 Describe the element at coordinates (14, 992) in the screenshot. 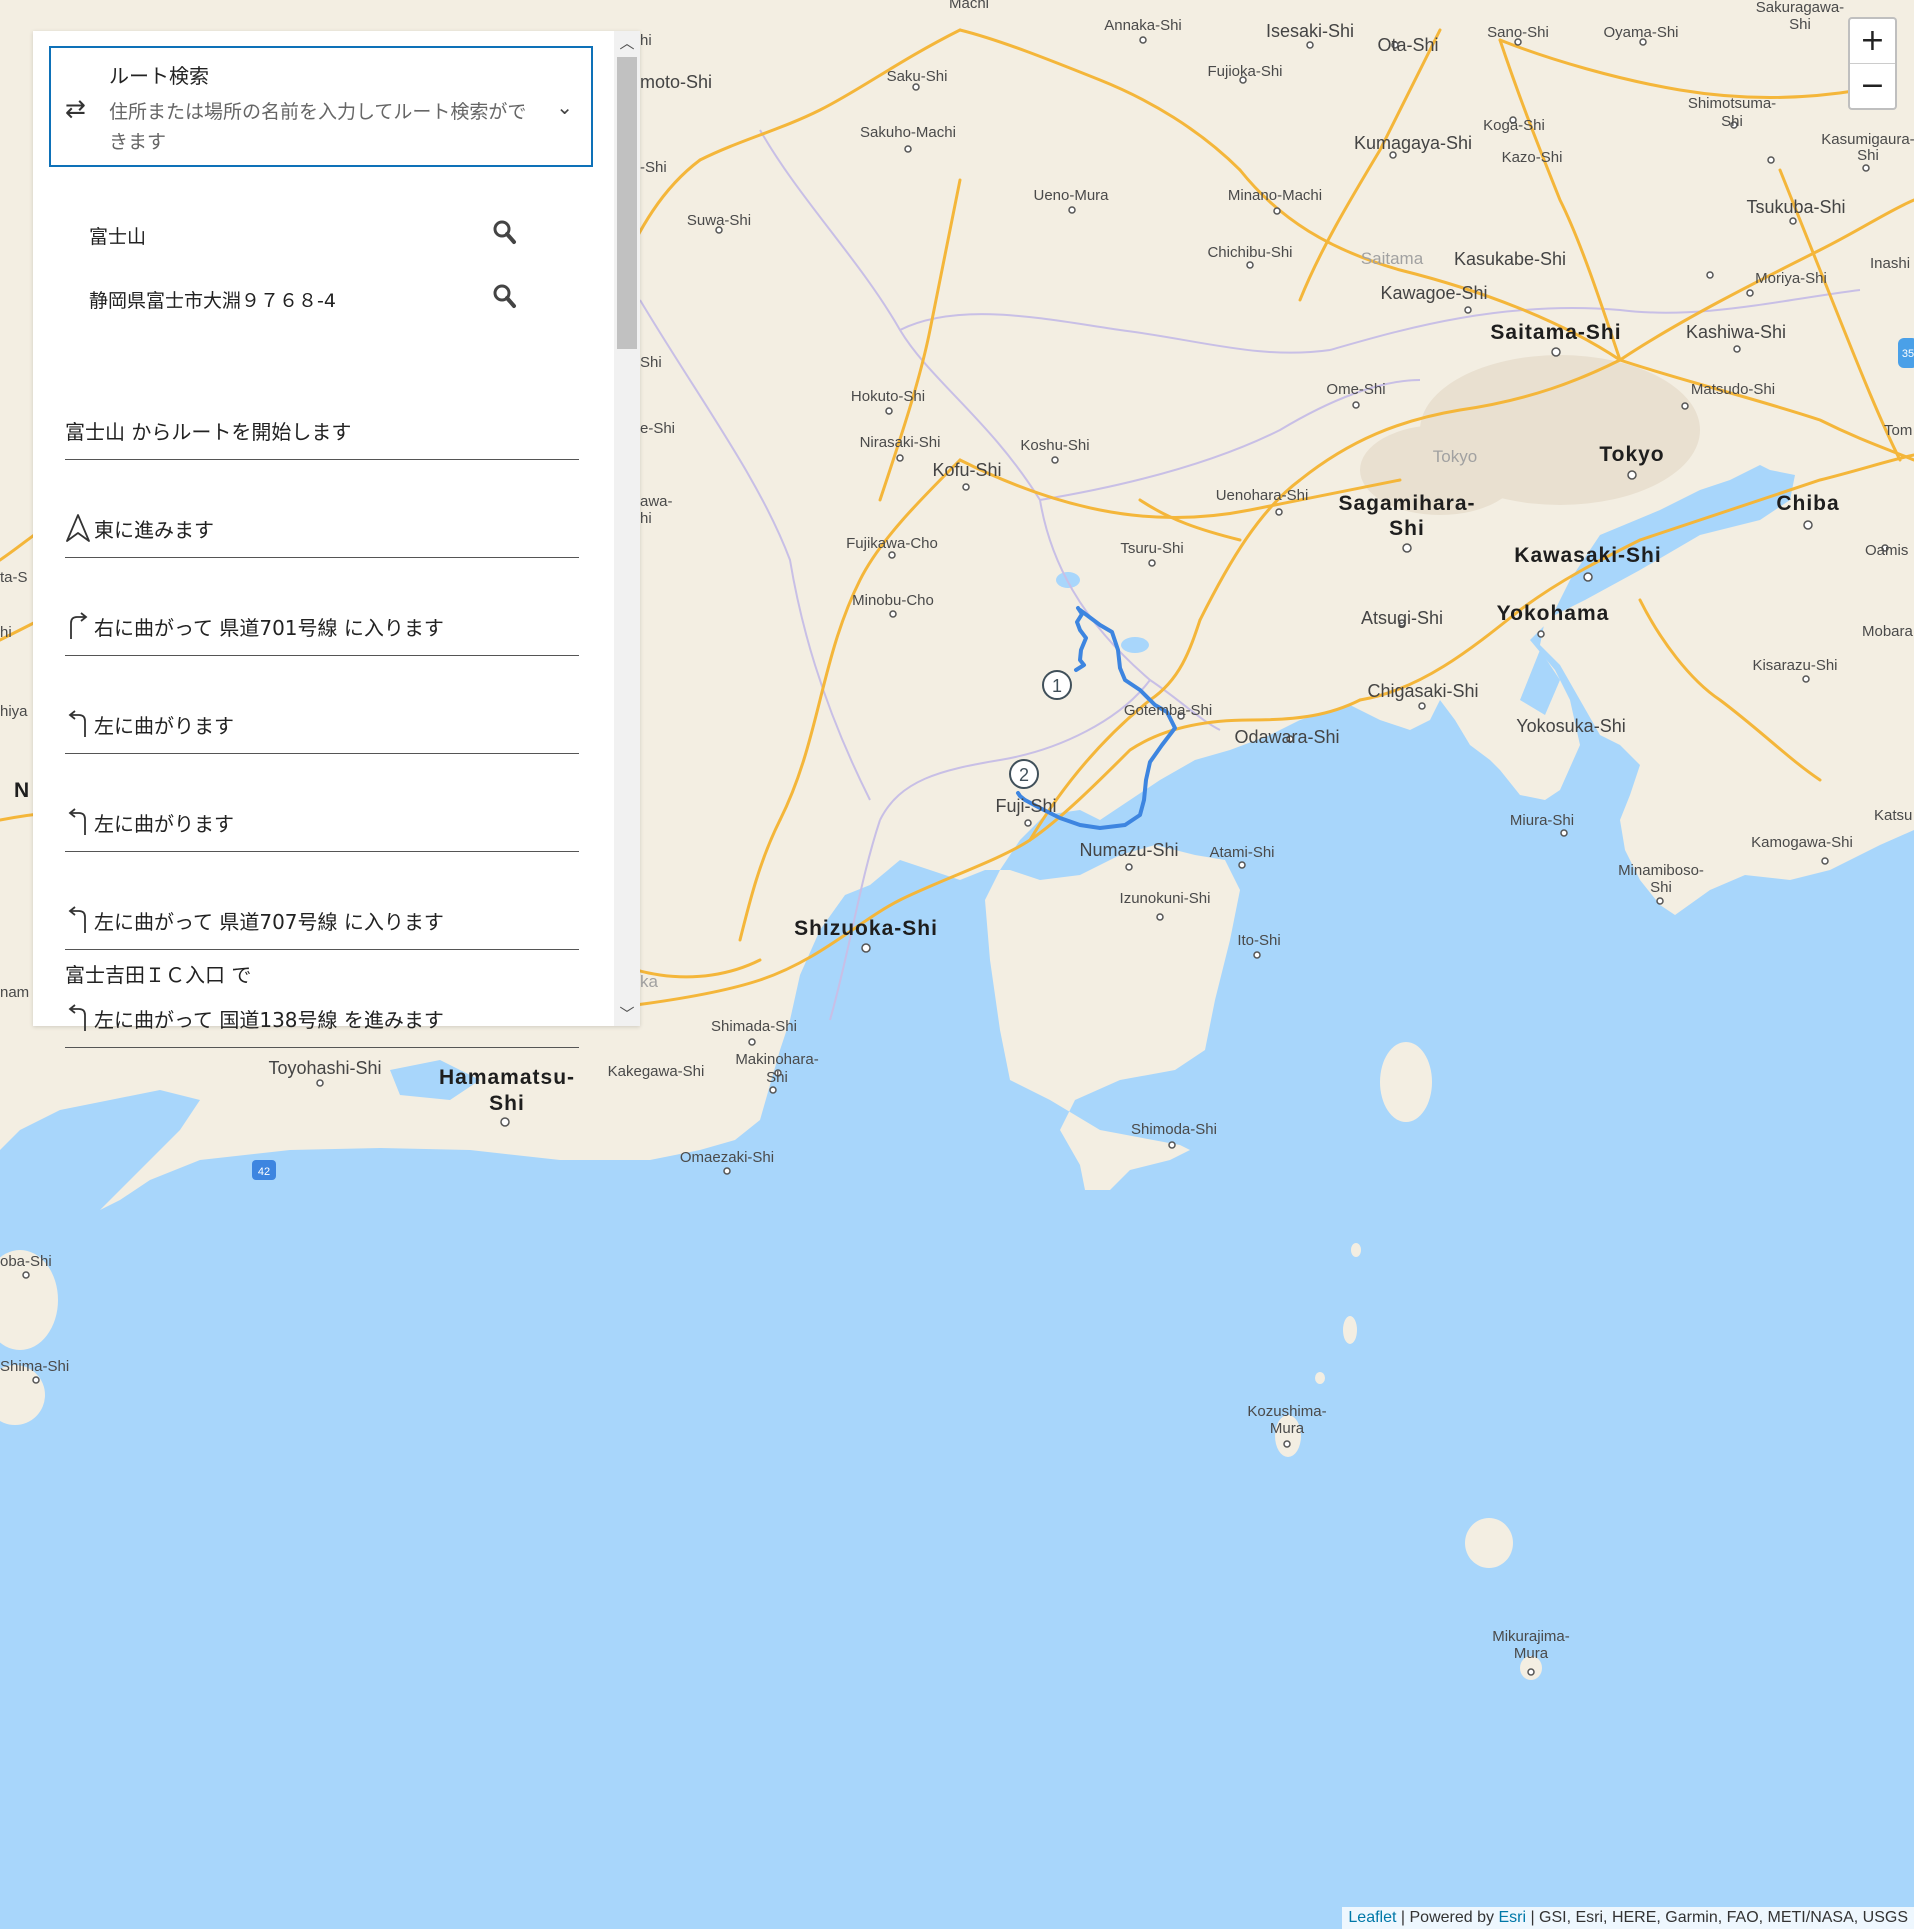

I see `svg-text: nam` at that location.